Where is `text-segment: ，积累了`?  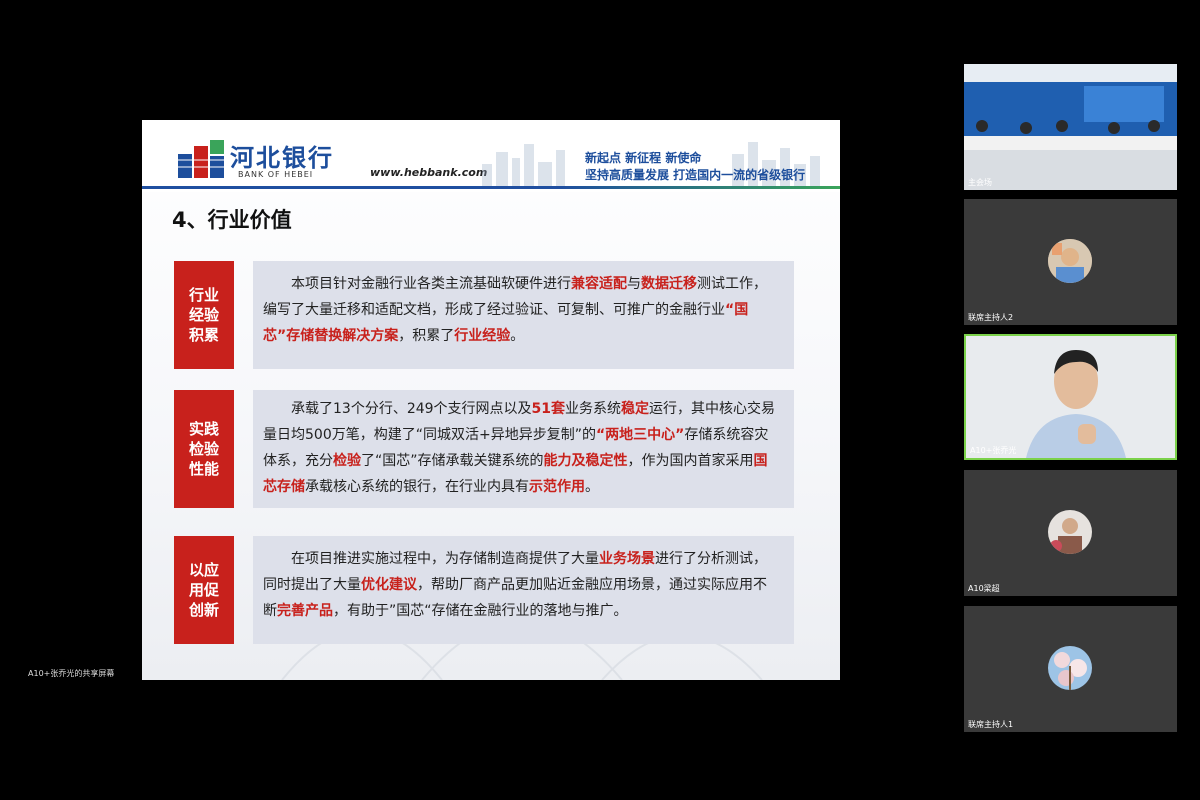
text-segment: ，积累了 is located at coordinates (426, 336).